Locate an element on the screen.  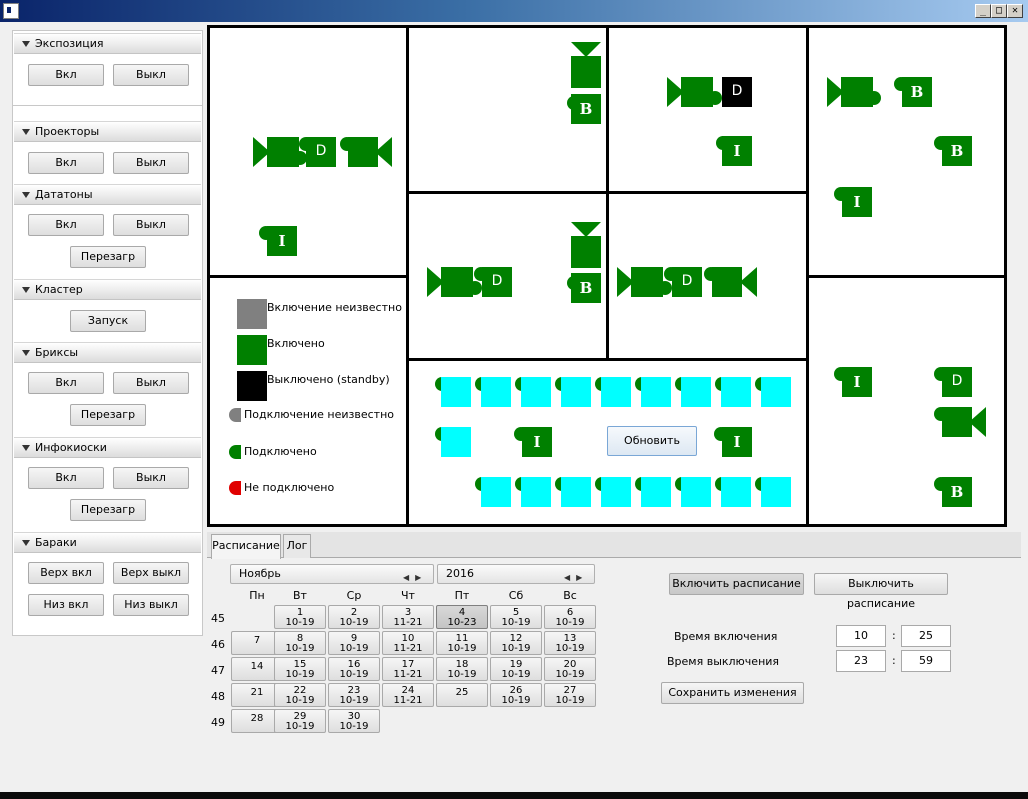
calendar-day: 27 10-19 is located at coordinates (570, 695).